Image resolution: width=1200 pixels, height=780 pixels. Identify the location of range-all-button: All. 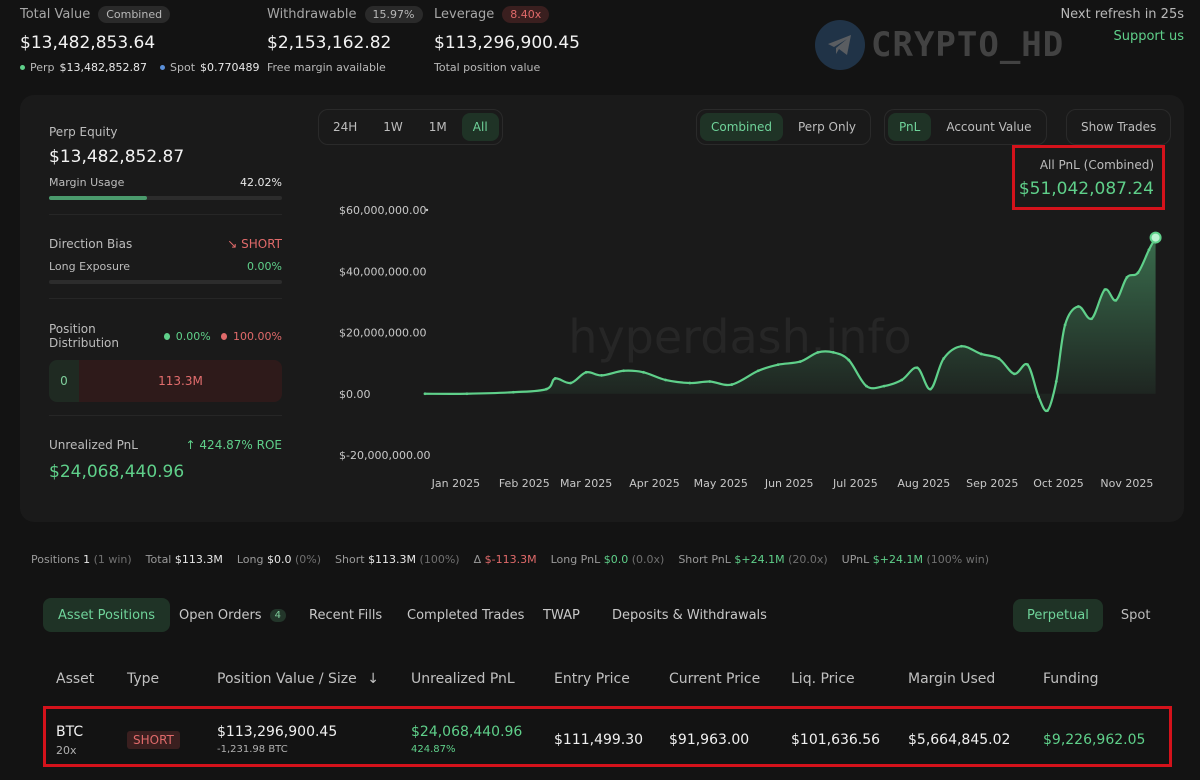
(480, 127).